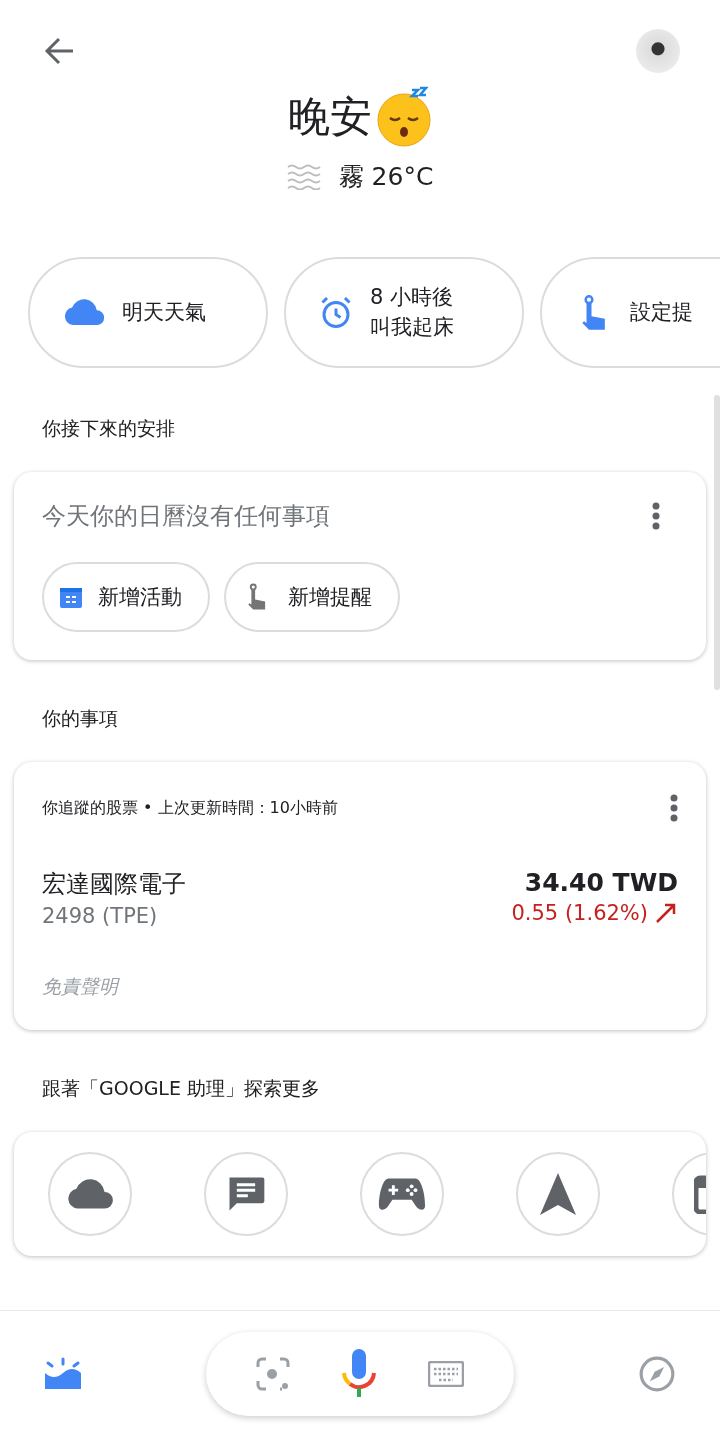 This screenshot has height=1437, width=720. Describe the element at coordinates (190, 808) in the screenshot. I see `card-header-text: 你追蹤的股票 • 上次更新時間：10小時前` at that location.